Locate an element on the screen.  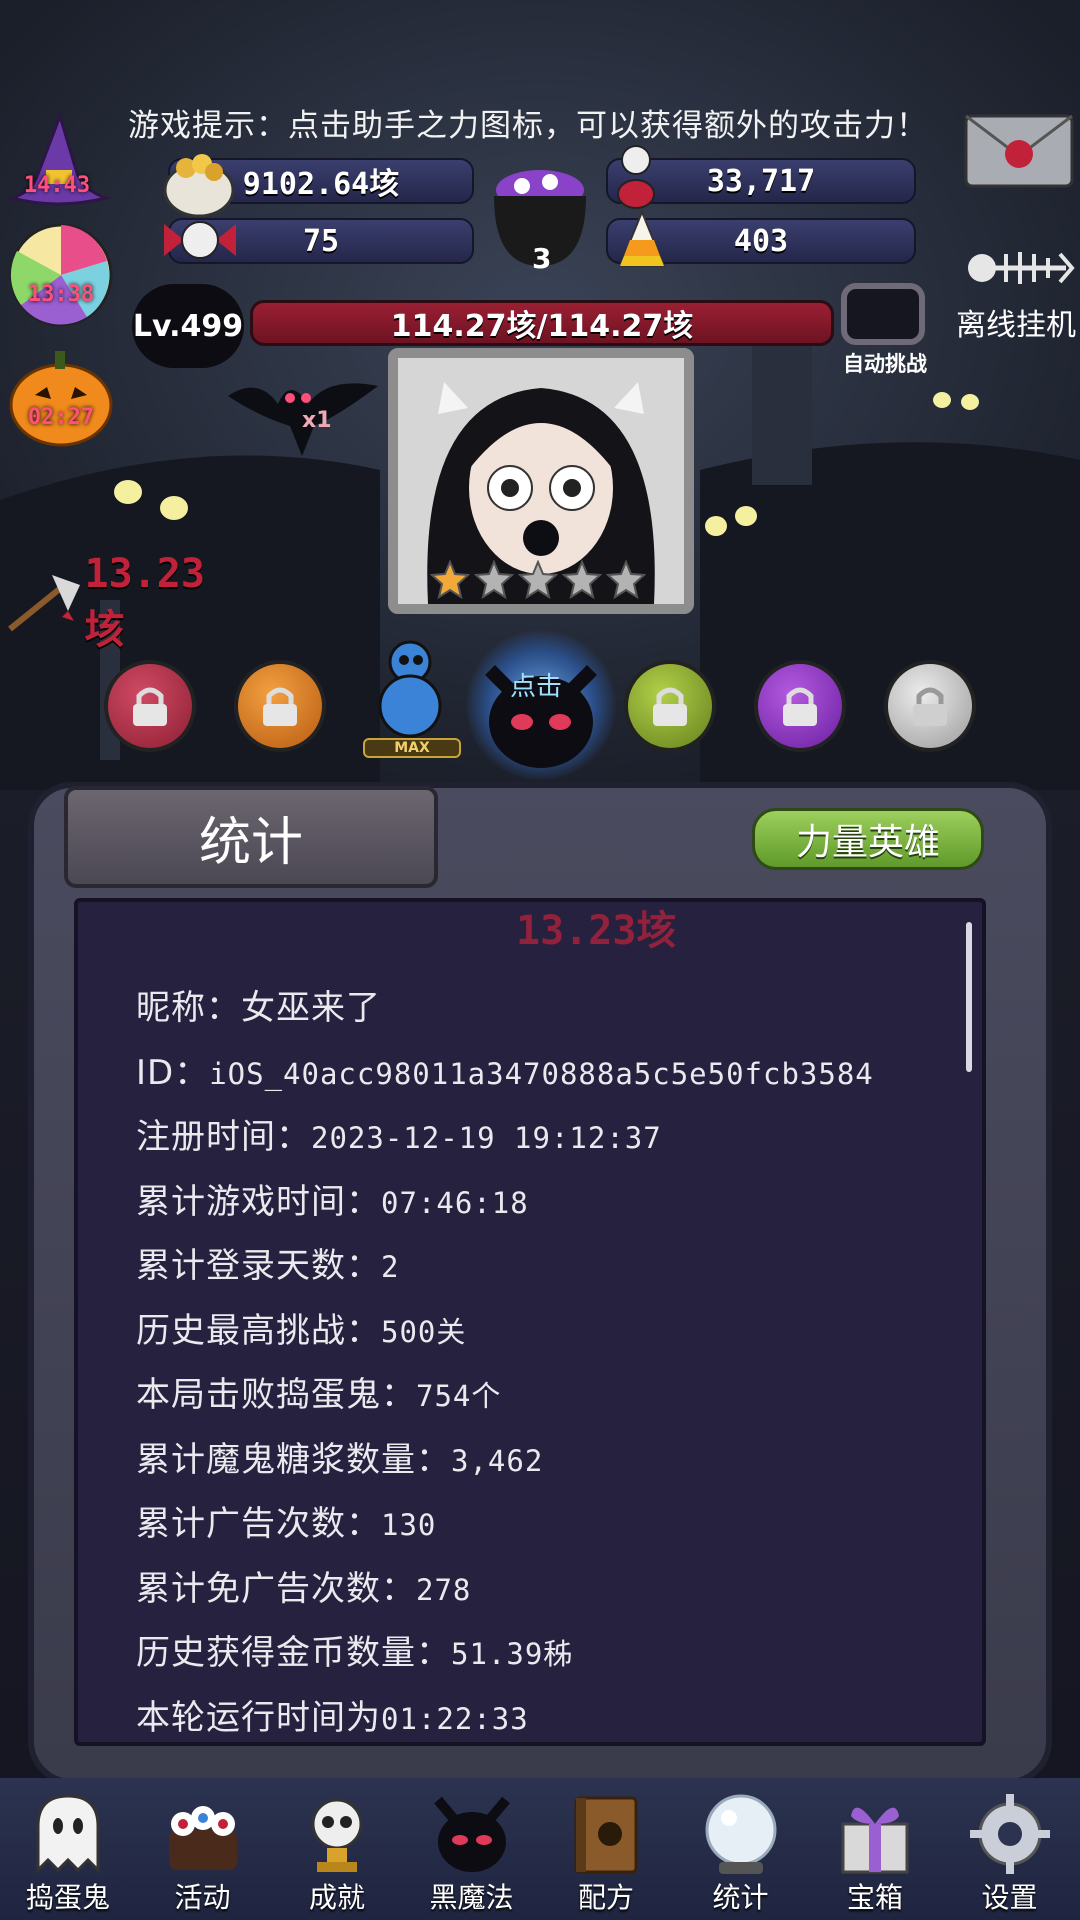
crystal-ball-icon is located at coordinates (741, 1834).